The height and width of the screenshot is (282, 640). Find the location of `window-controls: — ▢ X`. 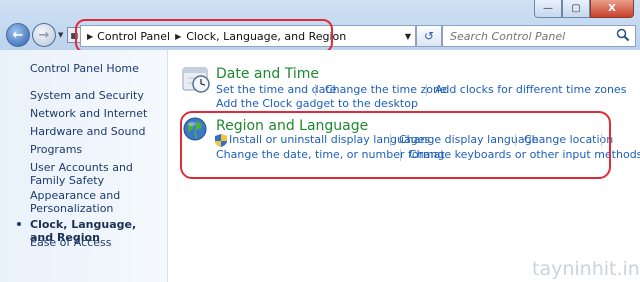

window-controls: — ▢ X is located at coordinates (584, 9).